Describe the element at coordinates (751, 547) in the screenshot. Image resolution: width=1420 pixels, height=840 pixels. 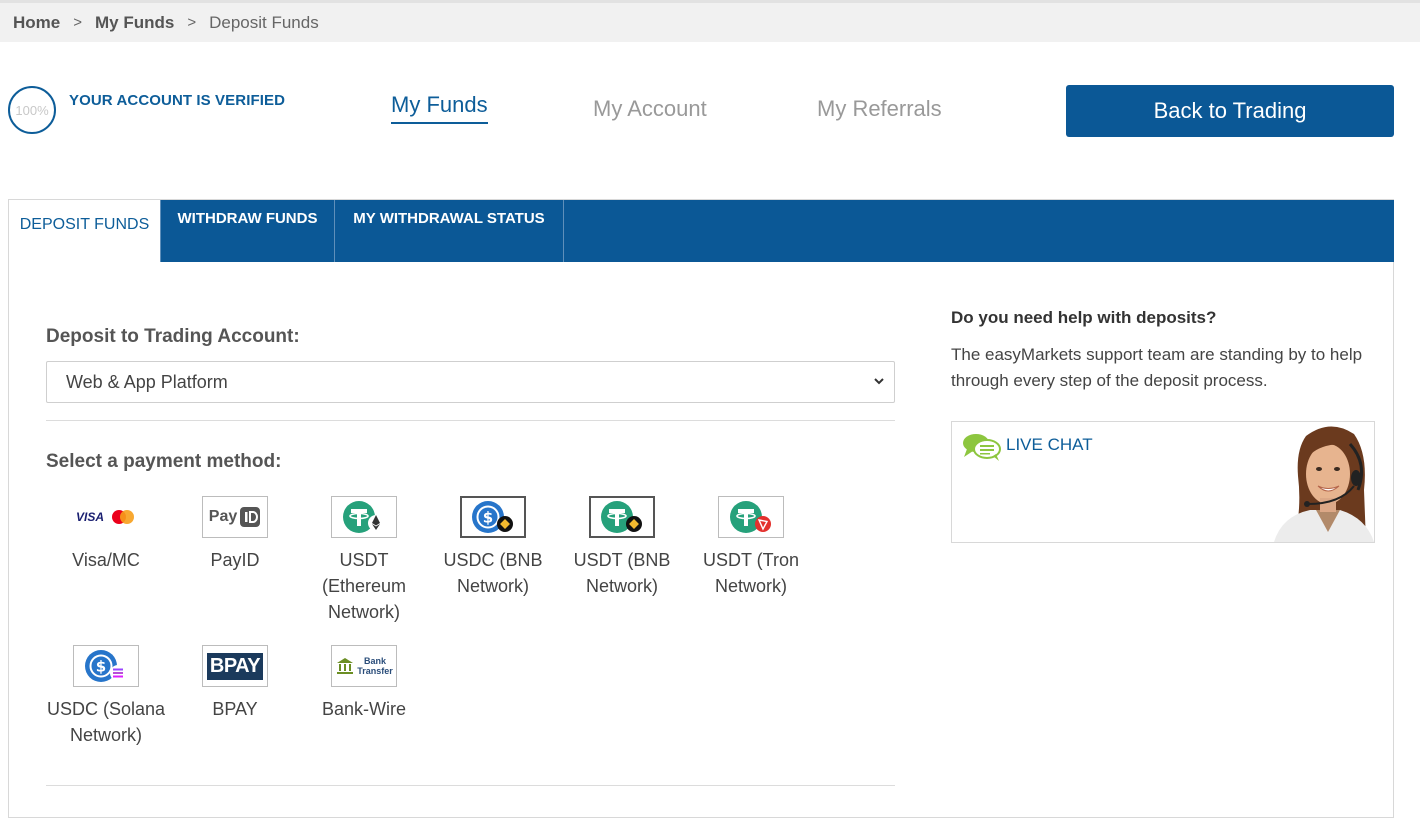
I see `payment-method-usdt-tron: USDT (Tron Network)` at that location.